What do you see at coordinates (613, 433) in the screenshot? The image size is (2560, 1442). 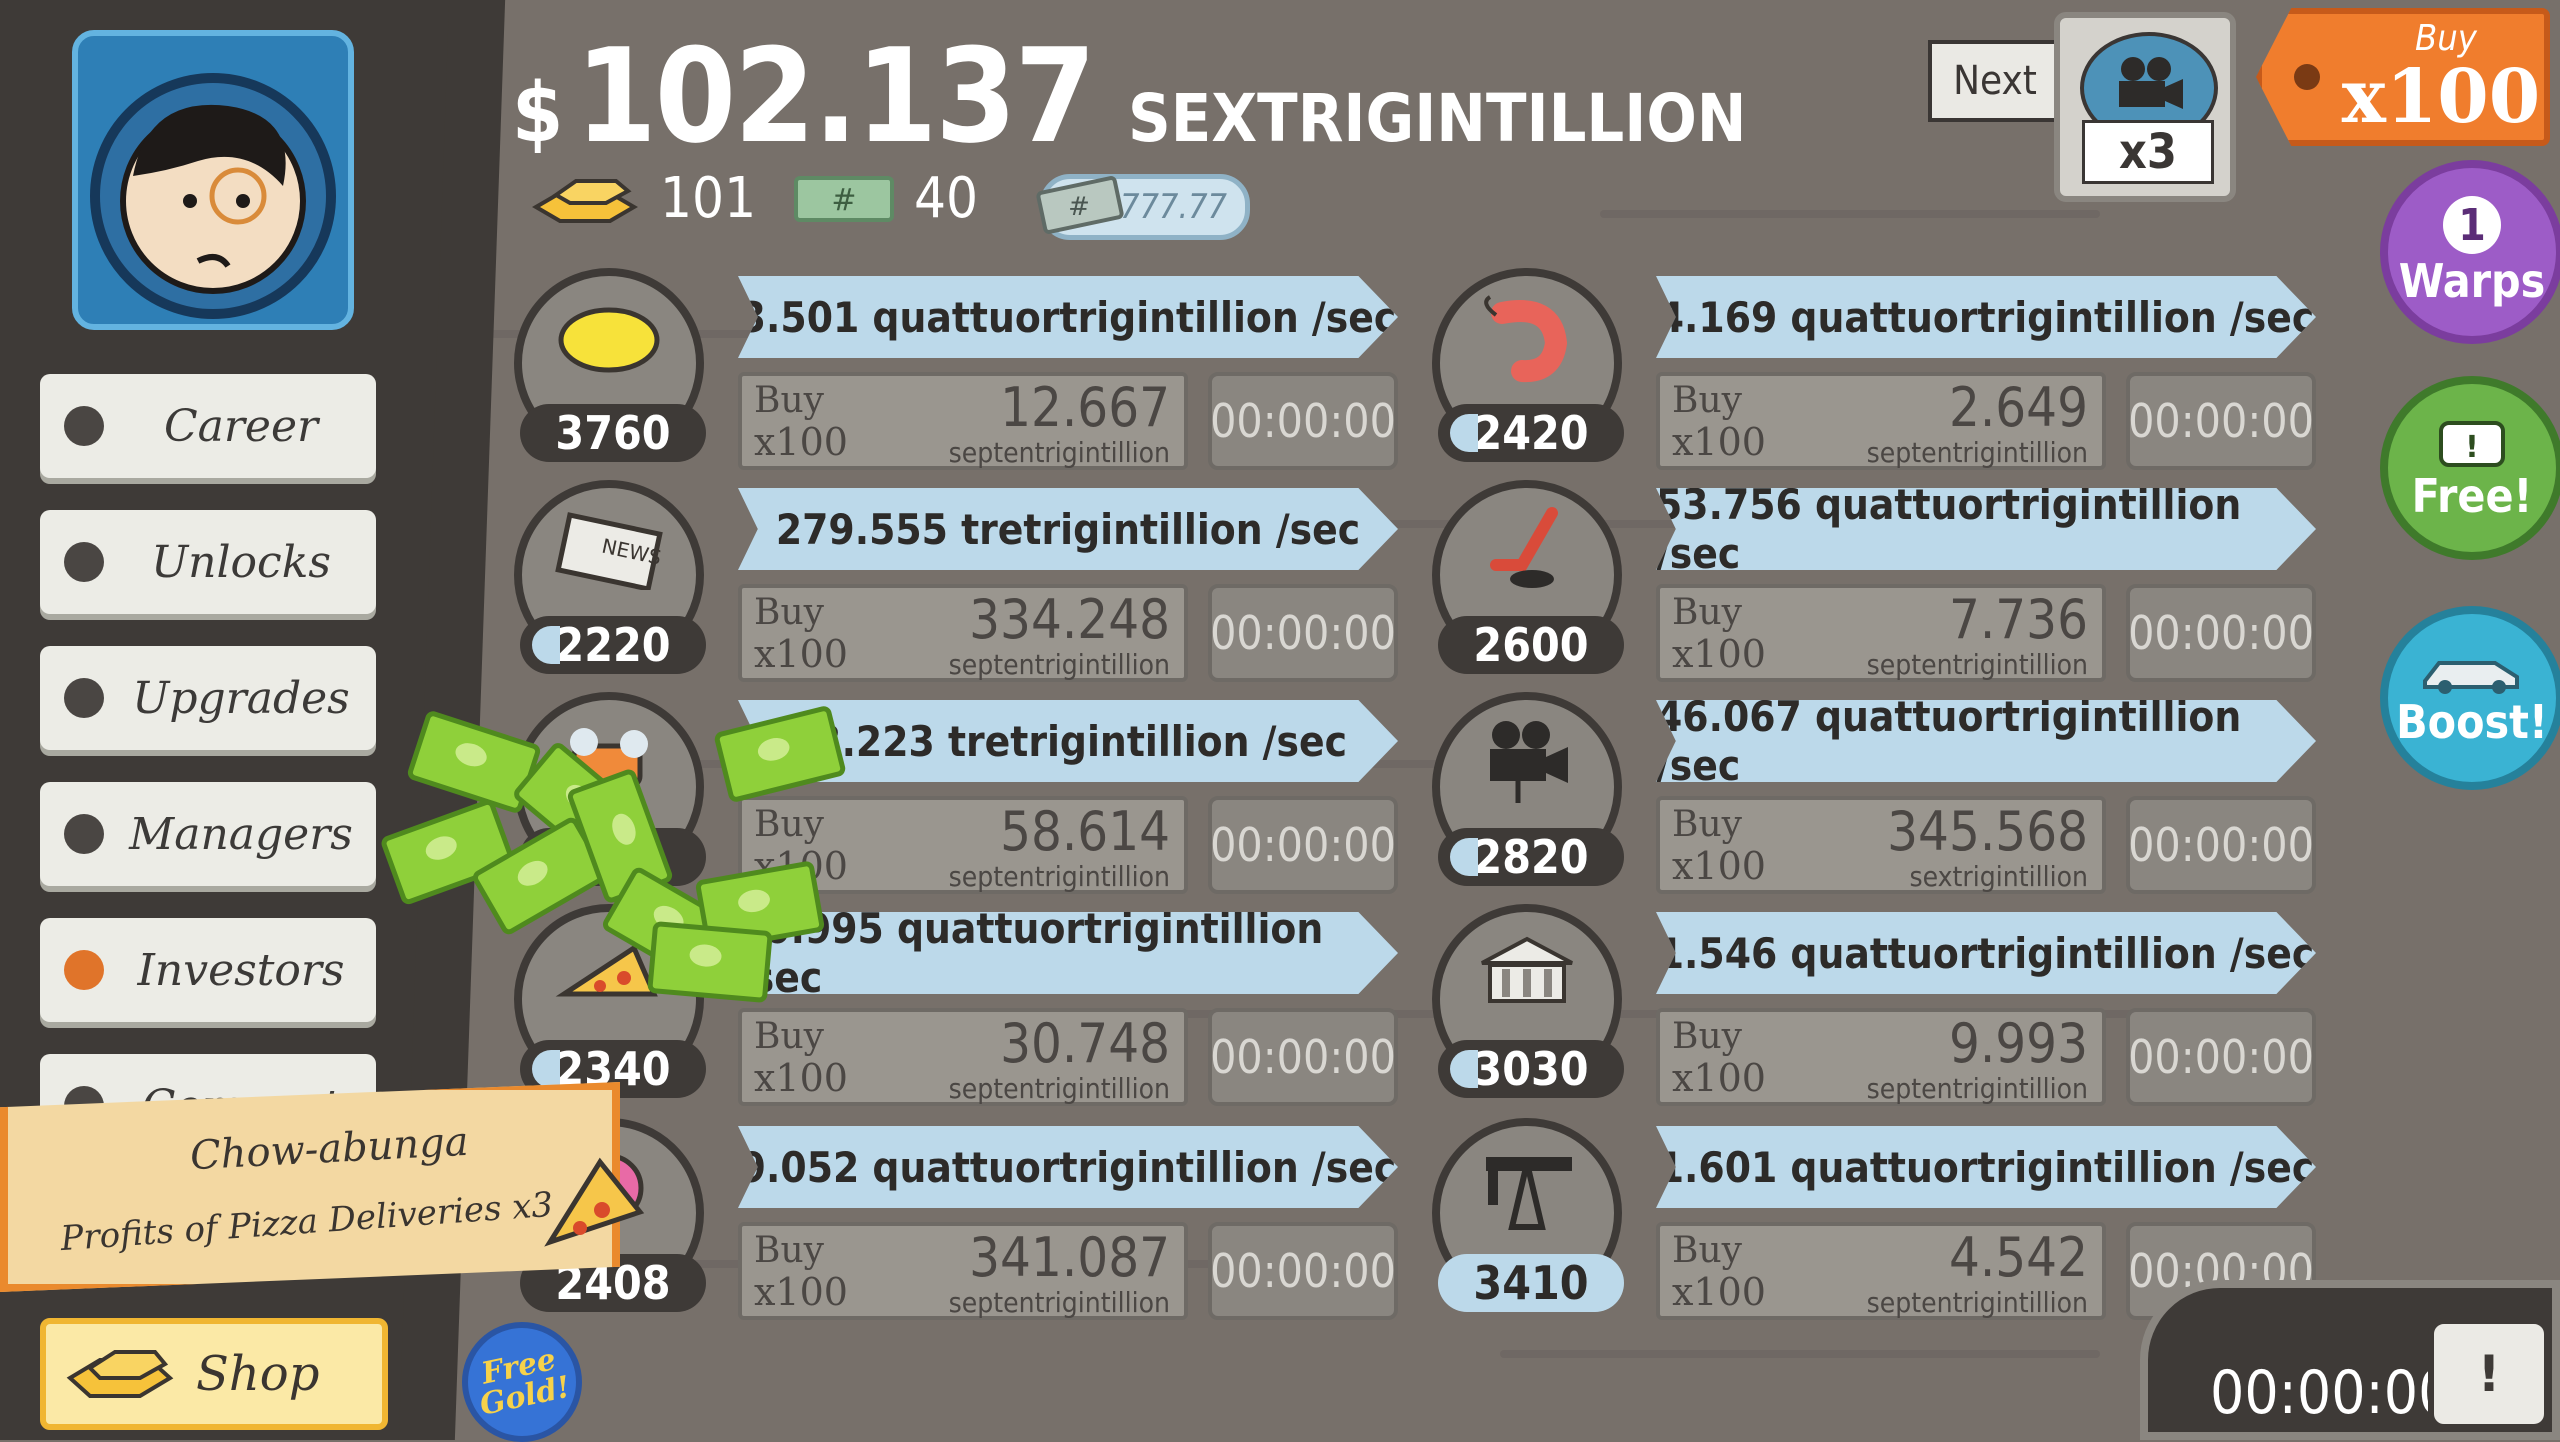 I see `owned-count: 3760` at bounding box center [613, 433].